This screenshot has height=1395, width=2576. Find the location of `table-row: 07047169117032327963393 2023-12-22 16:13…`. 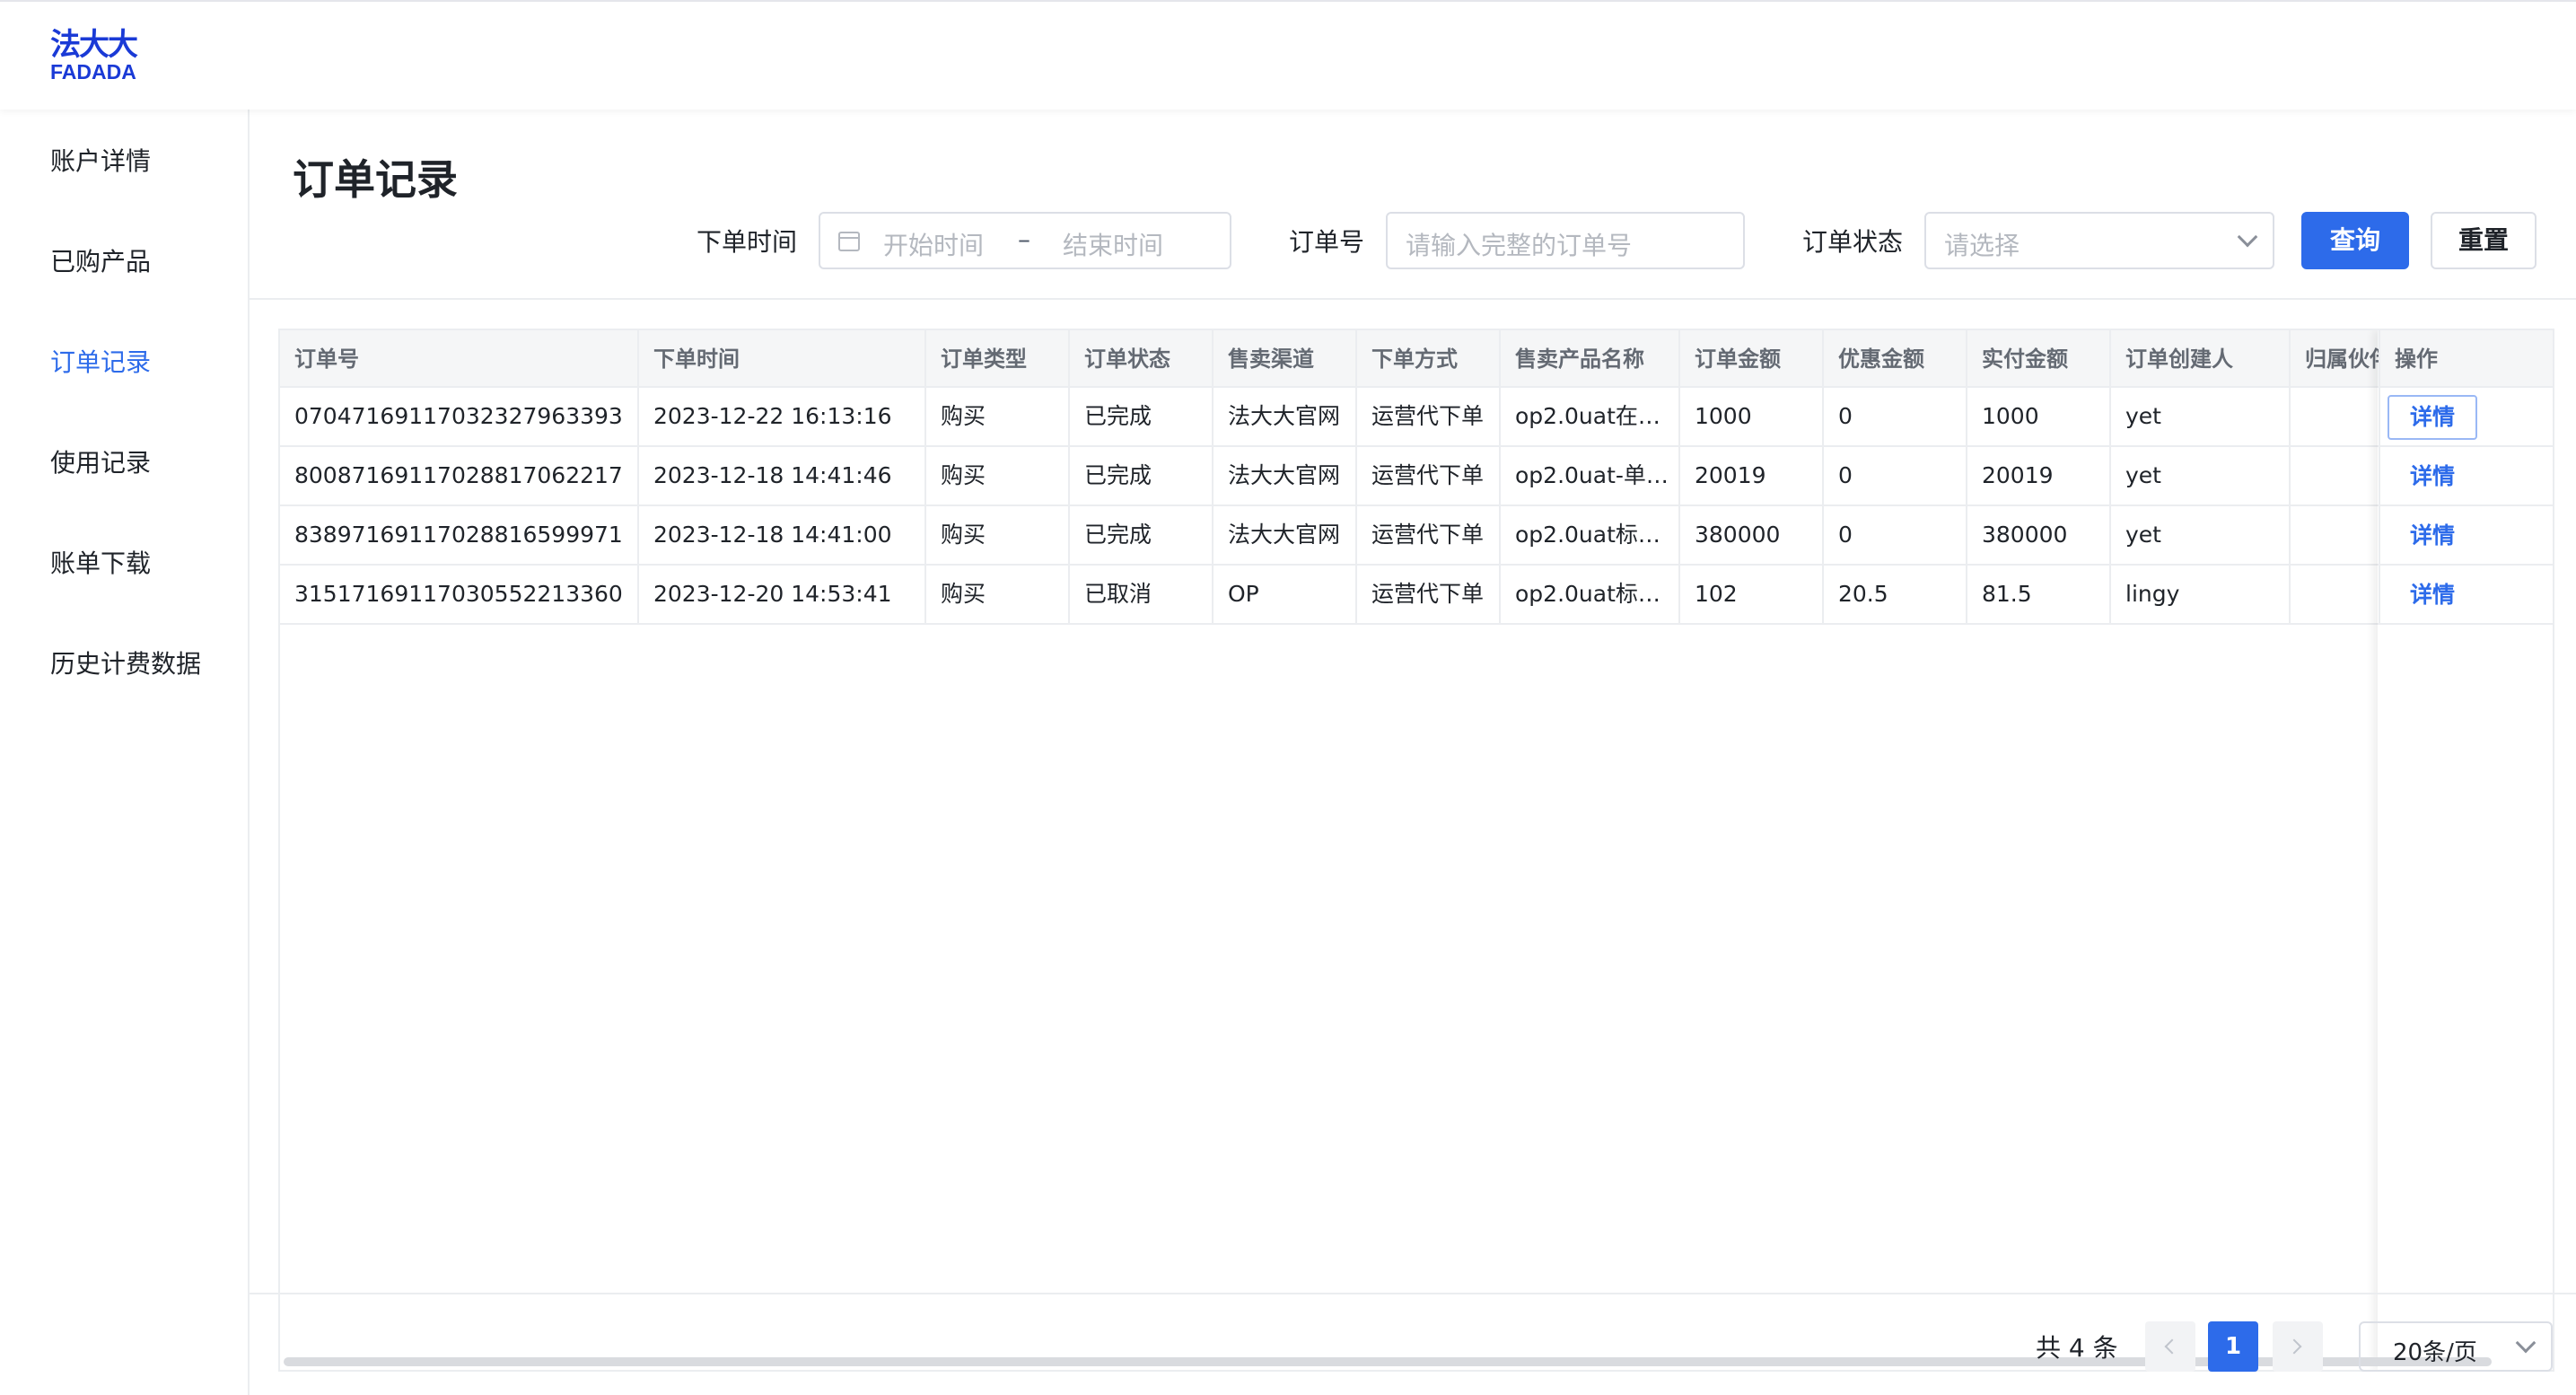

table-row: 07047169117032327963393 2023-12-22 16:13… is located at coordinates (1416, 417).